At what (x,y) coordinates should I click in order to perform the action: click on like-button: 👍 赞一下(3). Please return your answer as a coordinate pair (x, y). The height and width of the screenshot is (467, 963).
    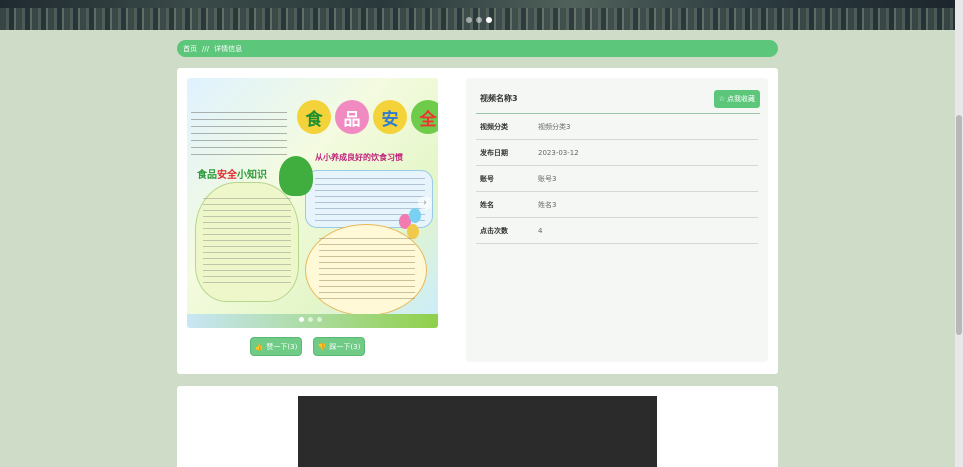
    Looking at the image, I should click on (276, 346).